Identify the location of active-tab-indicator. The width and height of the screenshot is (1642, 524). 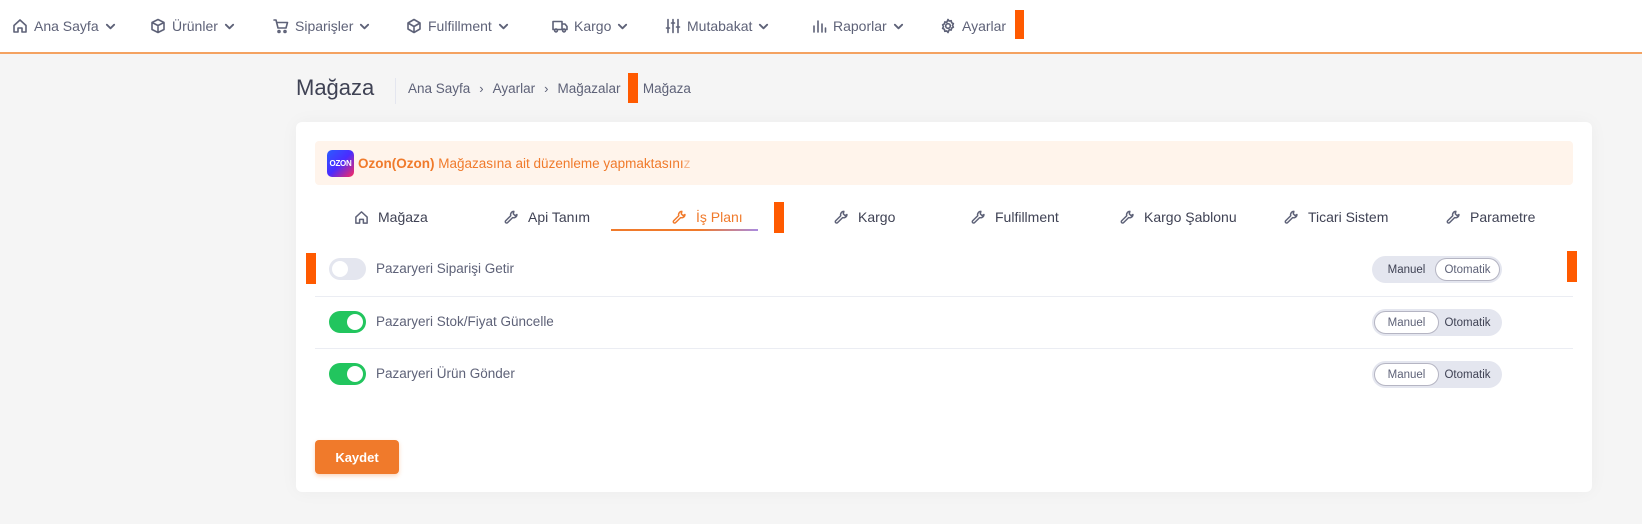
(684, 230).